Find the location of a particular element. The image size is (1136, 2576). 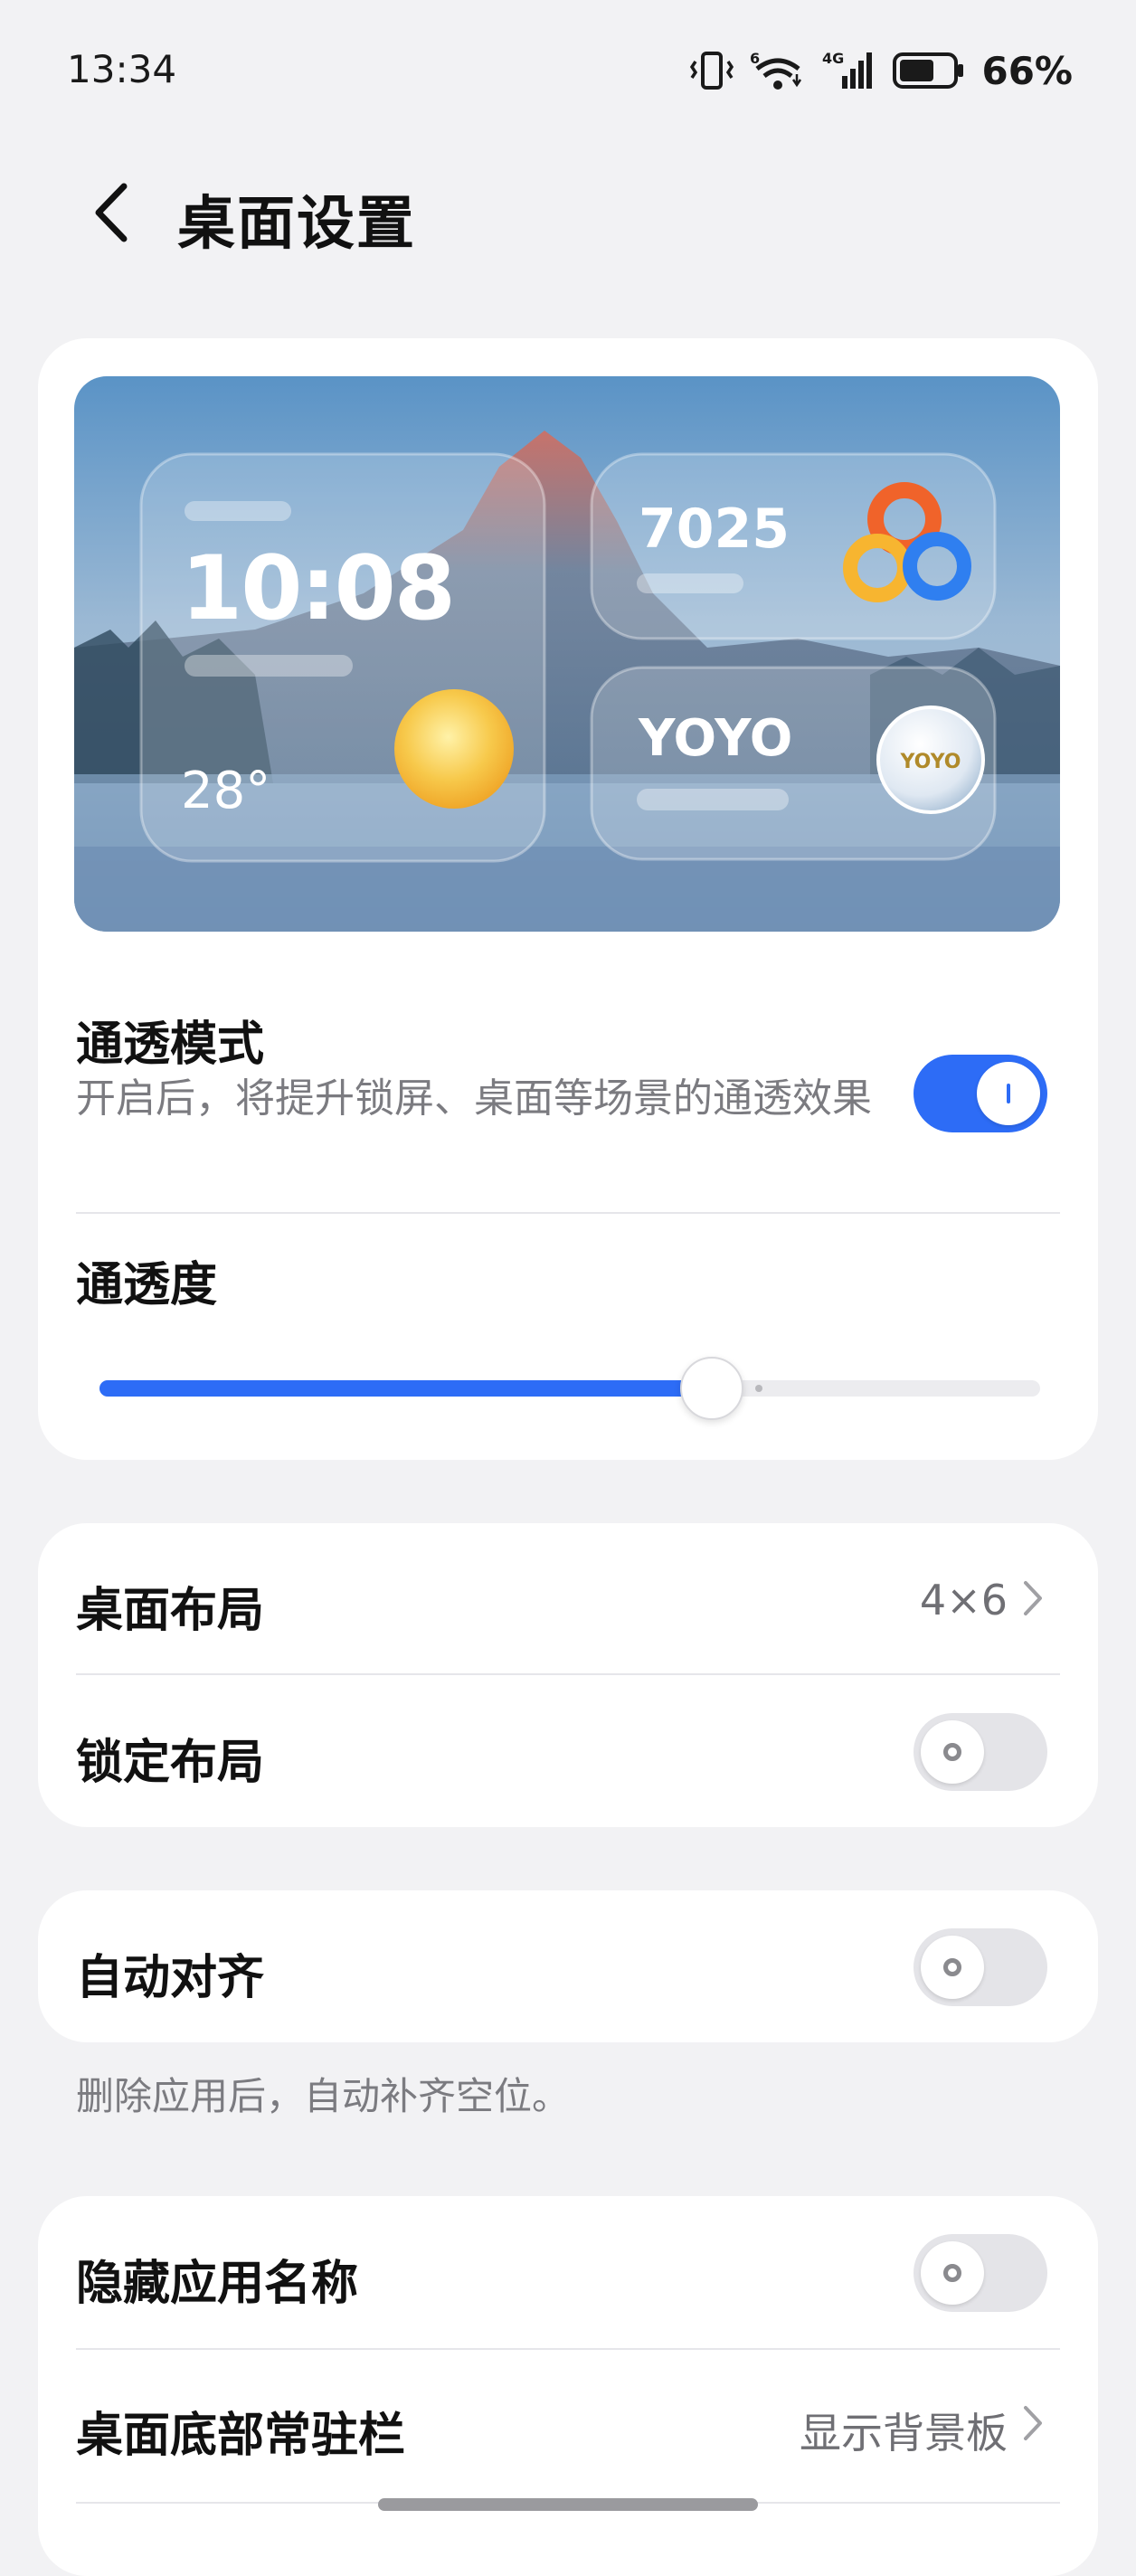

dock-bar-title: 桌面底部常驻栏 is located at coordinates (241, 2436).